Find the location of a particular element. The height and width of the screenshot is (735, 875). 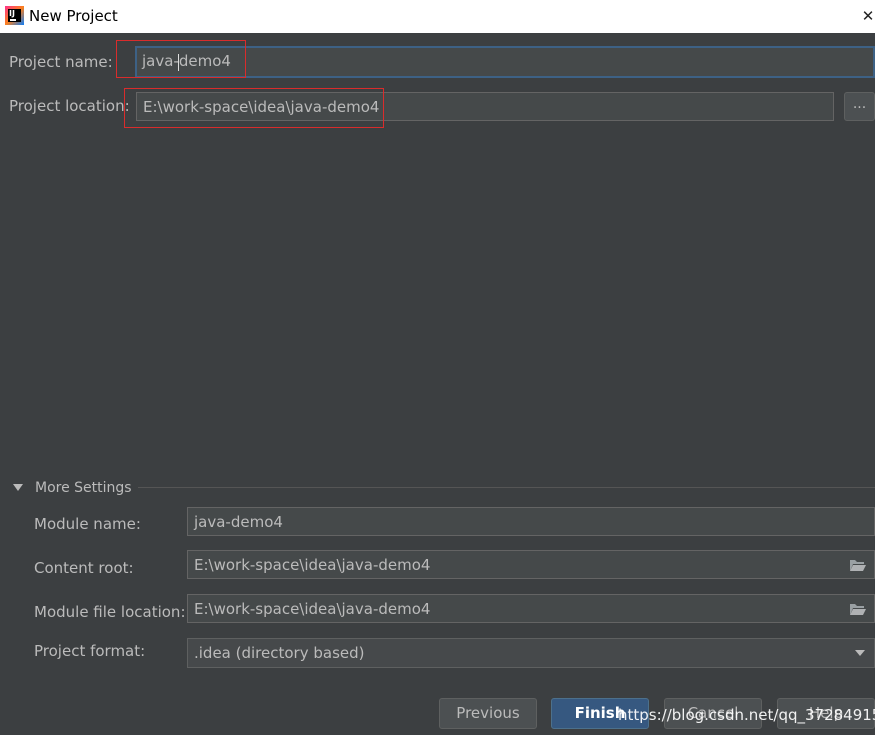

project-name-input: java-demo4 is located at coordinates (505, 62).